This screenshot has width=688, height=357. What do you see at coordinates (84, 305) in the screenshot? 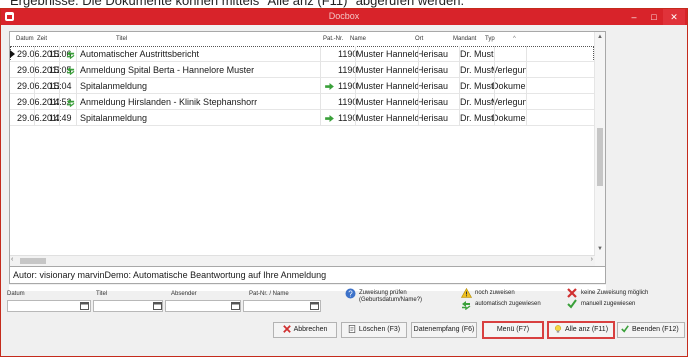
I see `calendar-datum-icon` at bounding box center [84, 305].